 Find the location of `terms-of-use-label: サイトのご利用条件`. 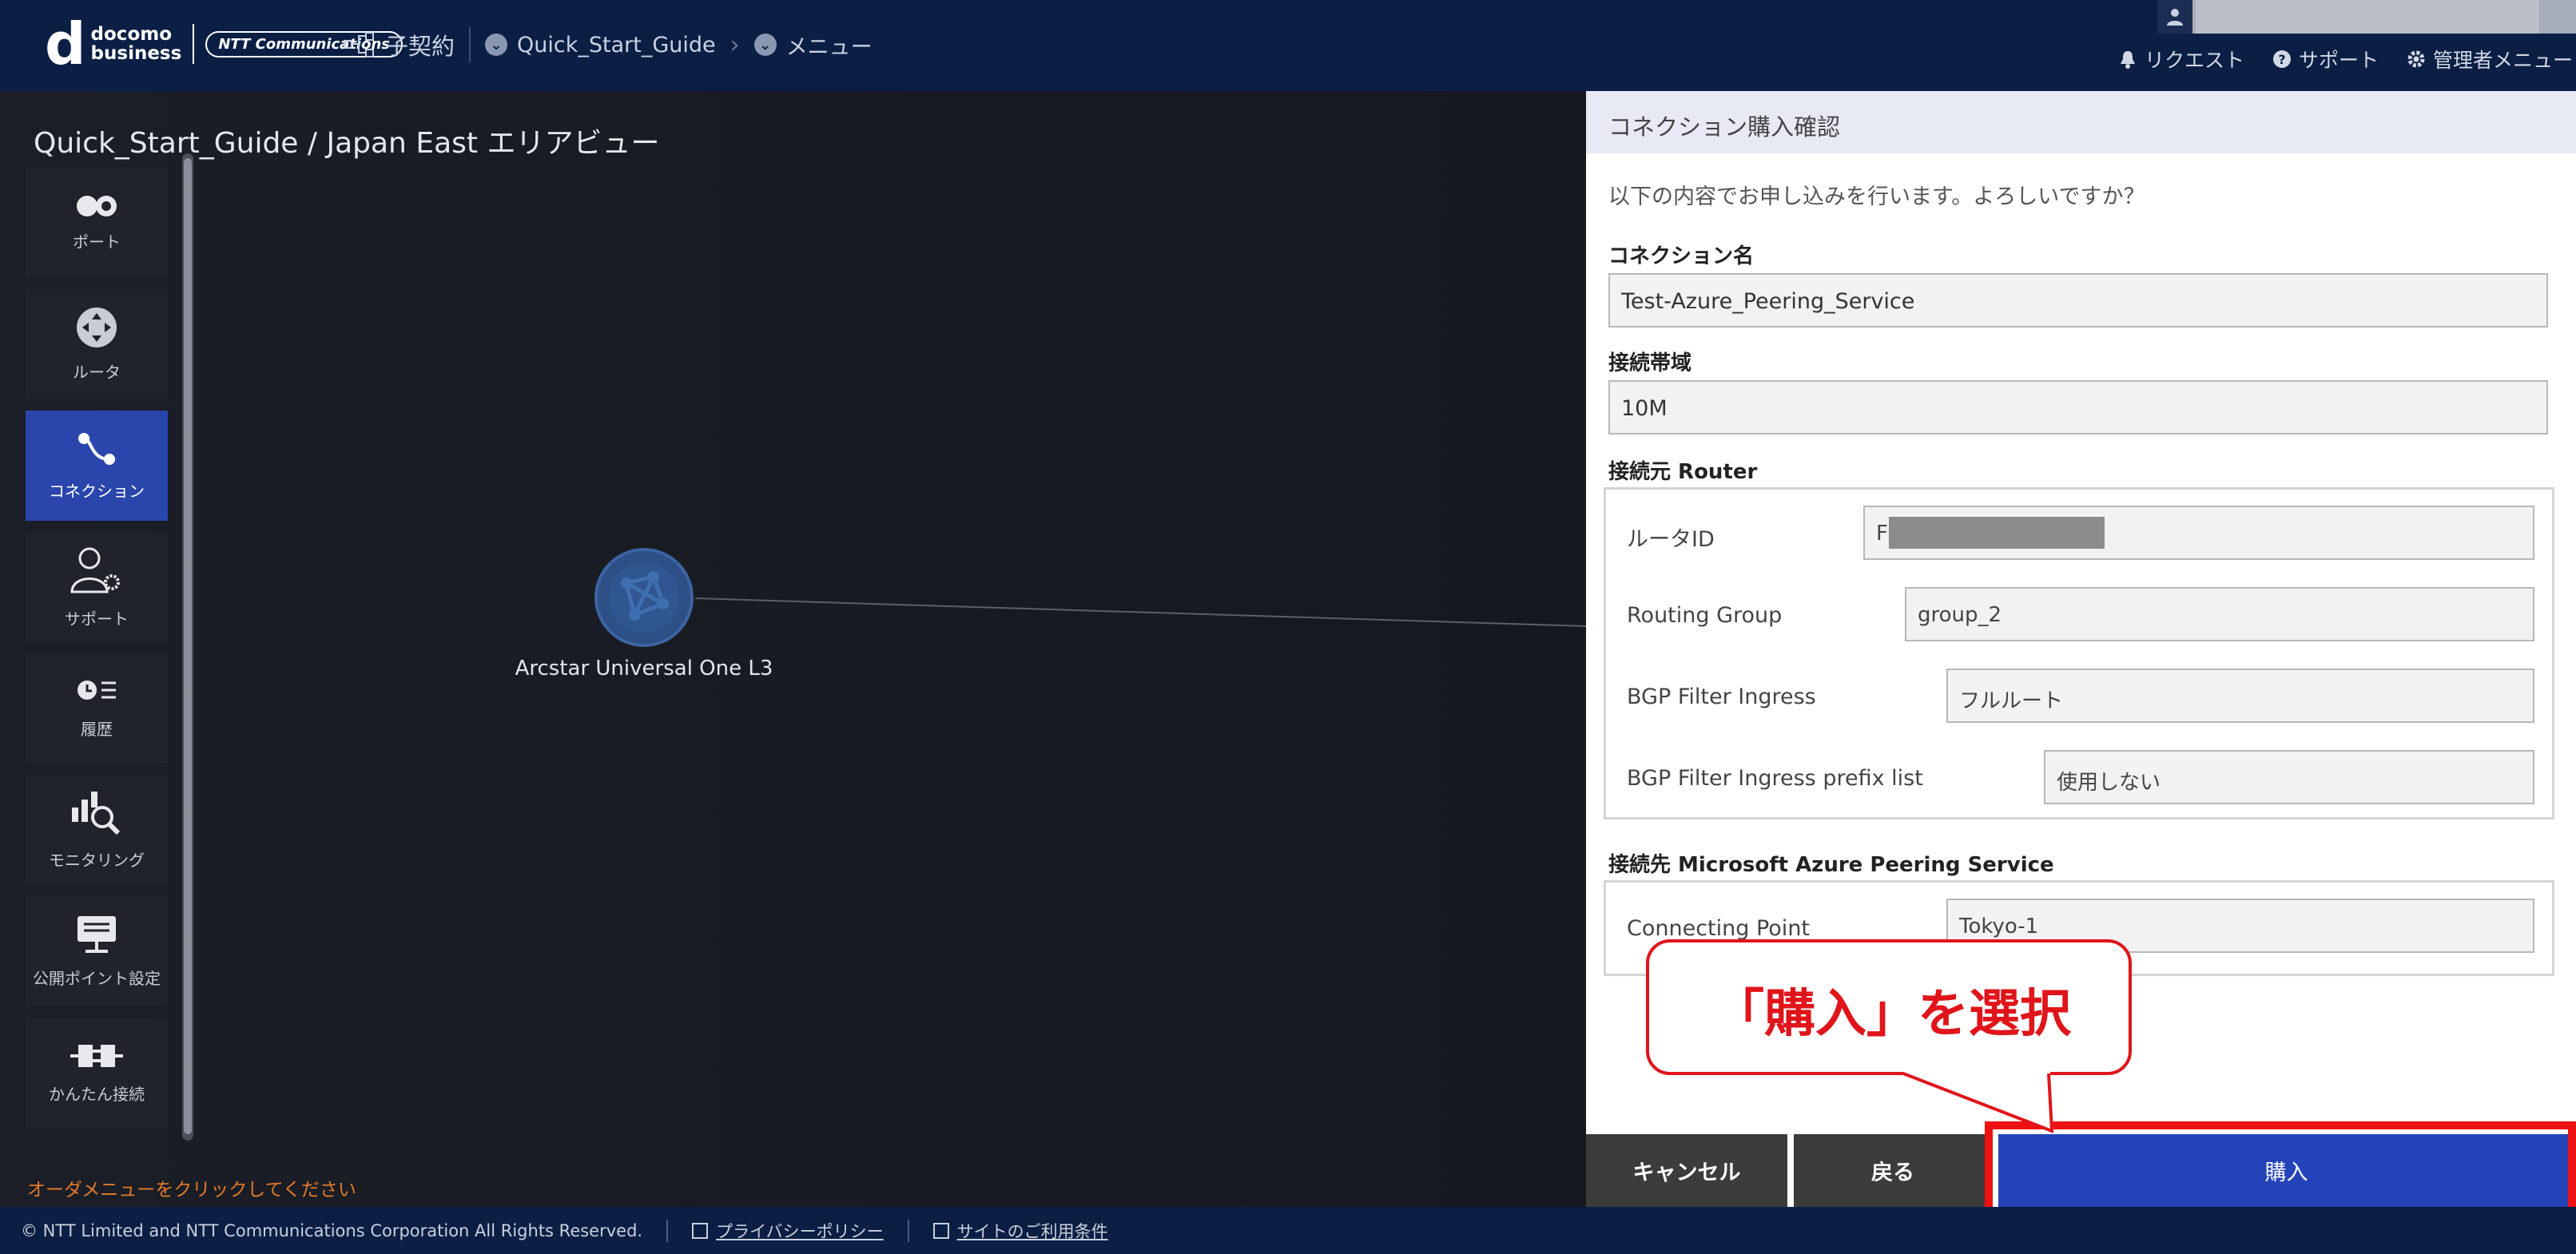

terms-of-use-label: サイトのご利用条件 is located at coordinates (1032, 1231).